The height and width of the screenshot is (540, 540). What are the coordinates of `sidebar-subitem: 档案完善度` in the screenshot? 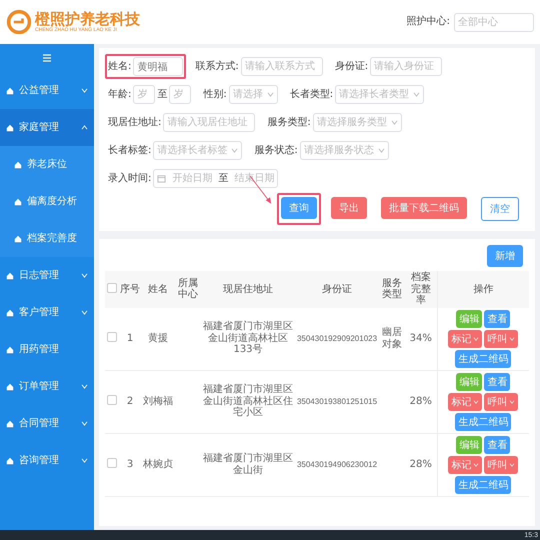 It's located at (47, 238).